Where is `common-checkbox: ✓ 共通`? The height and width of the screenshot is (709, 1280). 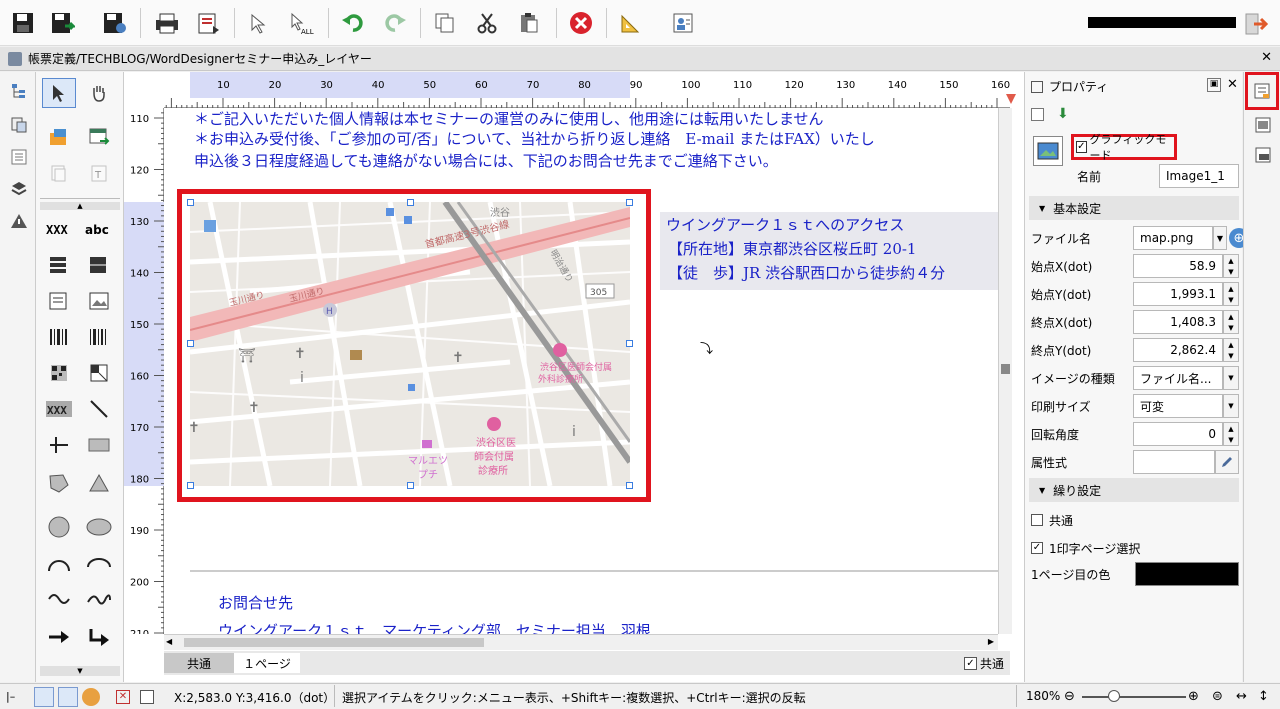
common-checkbox: ✓ 共通 is located at coordinates (984, 663).